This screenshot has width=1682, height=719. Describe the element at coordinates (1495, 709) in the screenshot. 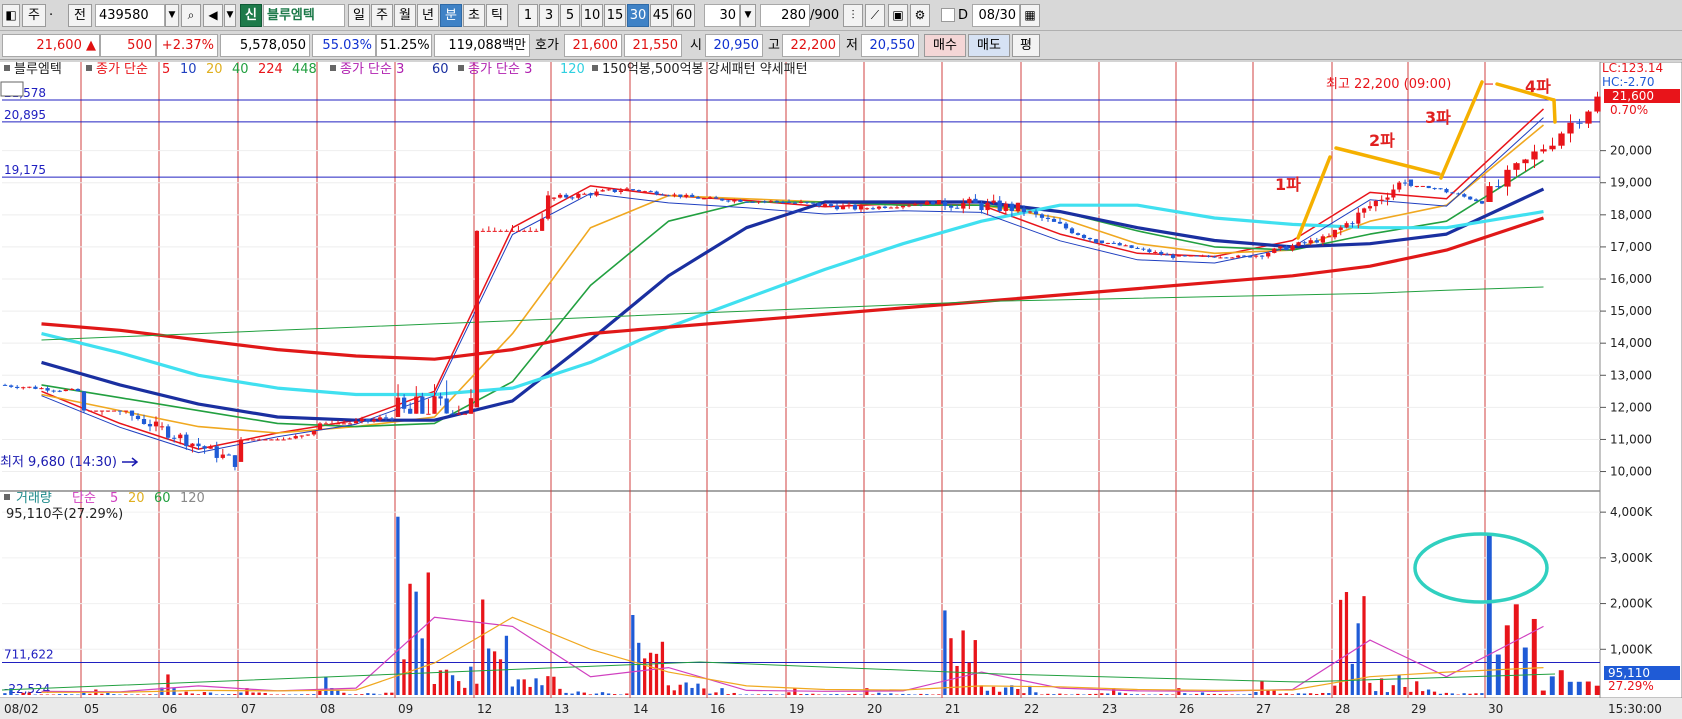

I see `x-axis-label: 30` at that location.